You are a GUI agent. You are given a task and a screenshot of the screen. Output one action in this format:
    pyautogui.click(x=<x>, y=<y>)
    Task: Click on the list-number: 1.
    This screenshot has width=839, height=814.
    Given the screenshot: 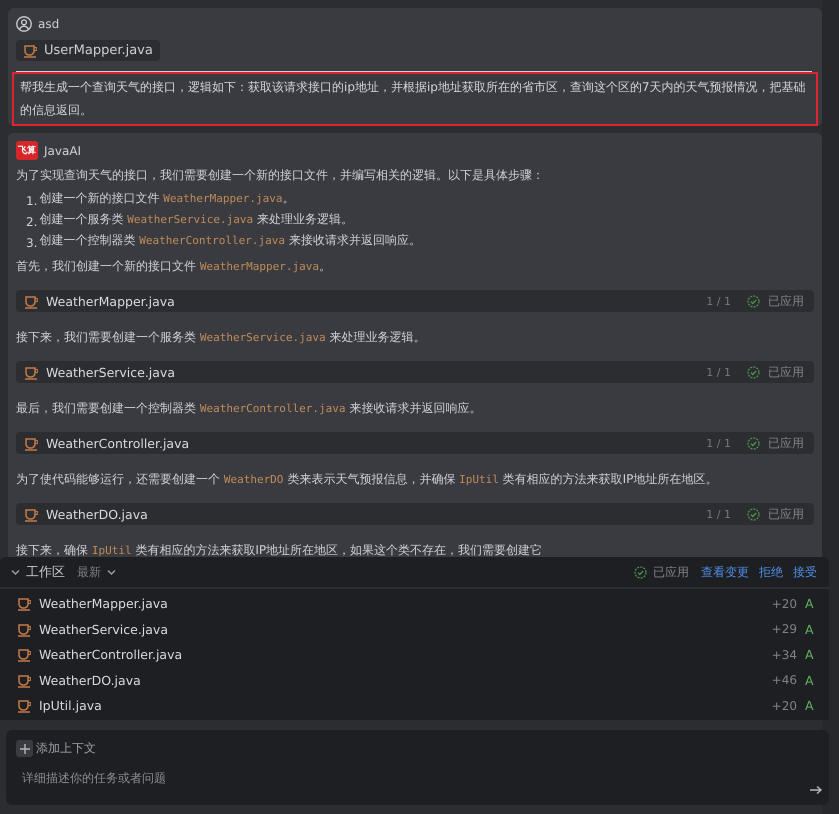 What is the action you would take?
    pyautogui.click(x=32, y=201)
    